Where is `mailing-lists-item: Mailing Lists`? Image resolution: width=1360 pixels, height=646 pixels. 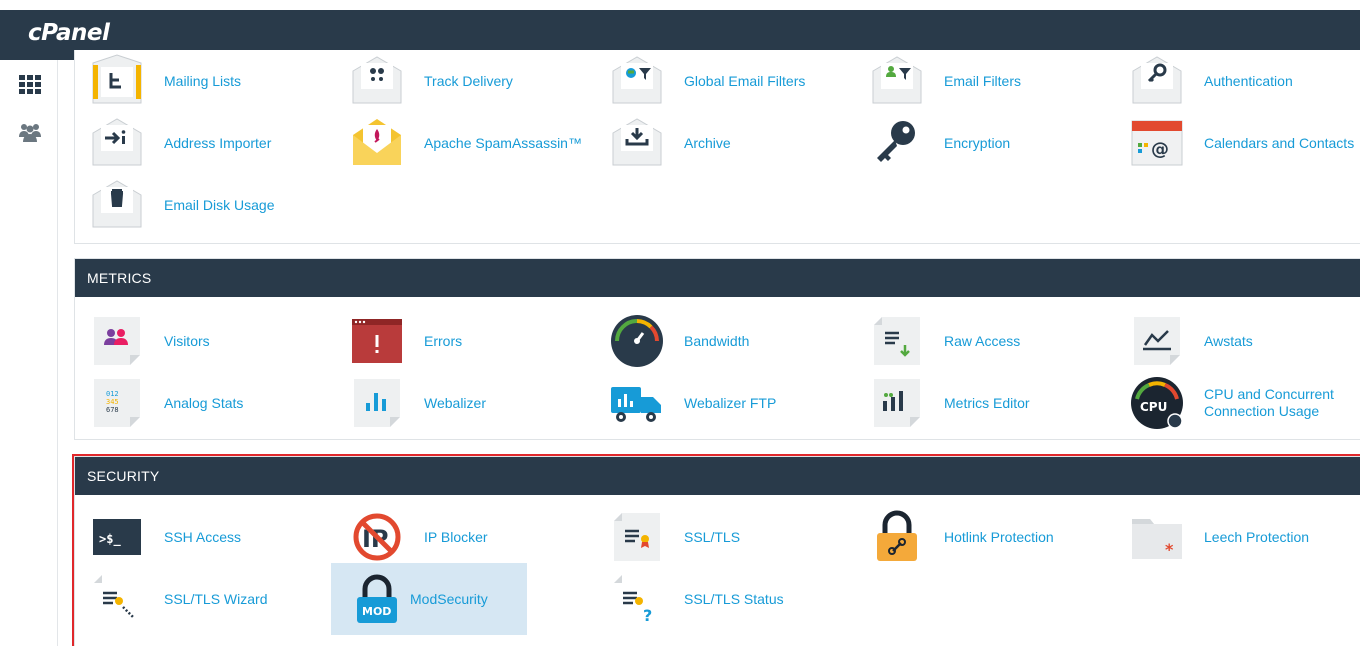
mailing-lists-item: Mailing Lists is located at coordinates (214, 81).